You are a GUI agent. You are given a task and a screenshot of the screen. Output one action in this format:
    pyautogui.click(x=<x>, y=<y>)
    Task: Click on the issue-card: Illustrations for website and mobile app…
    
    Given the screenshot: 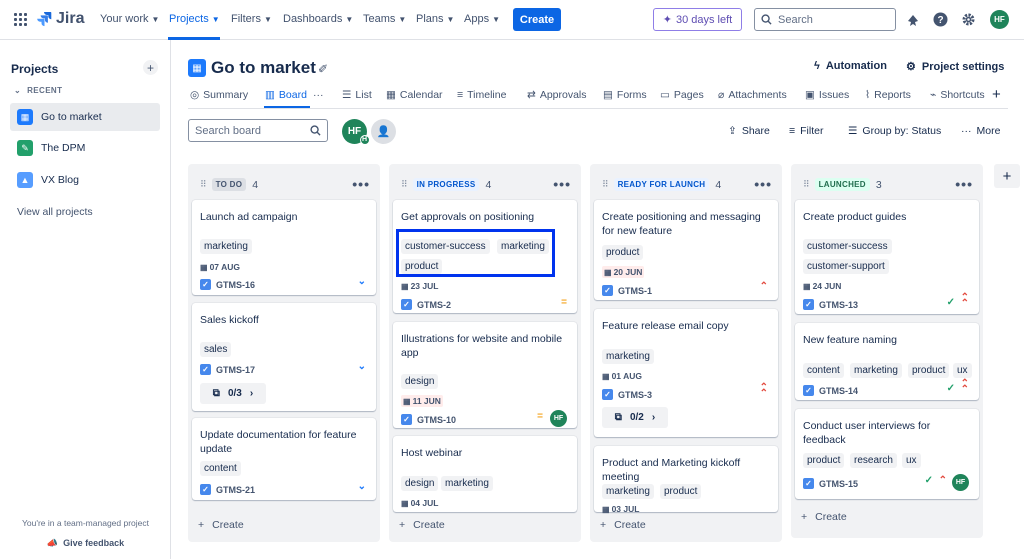 What is the action you would take?
    pyautogui.click(x=485, y=375)
    